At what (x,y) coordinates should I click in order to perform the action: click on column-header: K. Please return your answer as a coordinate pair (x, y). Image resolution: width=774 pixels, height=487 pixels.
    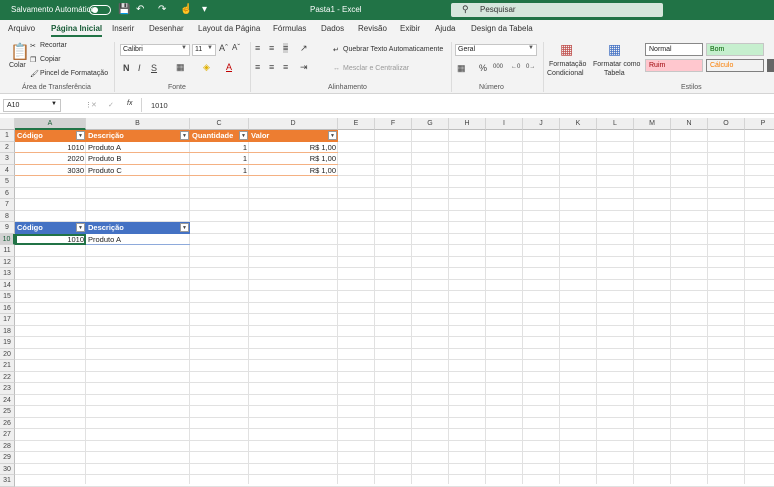
    Looking at the image, I should click on (578, 124).